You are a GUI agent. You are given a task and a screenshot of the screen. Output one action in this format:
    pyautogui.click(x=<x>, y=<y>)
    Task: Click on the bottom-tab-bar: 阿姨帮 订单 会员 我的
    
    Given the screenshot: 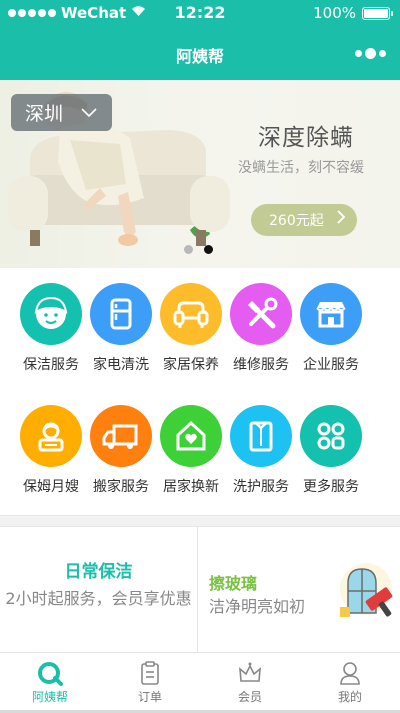 What is the action you would take?
    pyautogui.click(x=200, y=682)
    